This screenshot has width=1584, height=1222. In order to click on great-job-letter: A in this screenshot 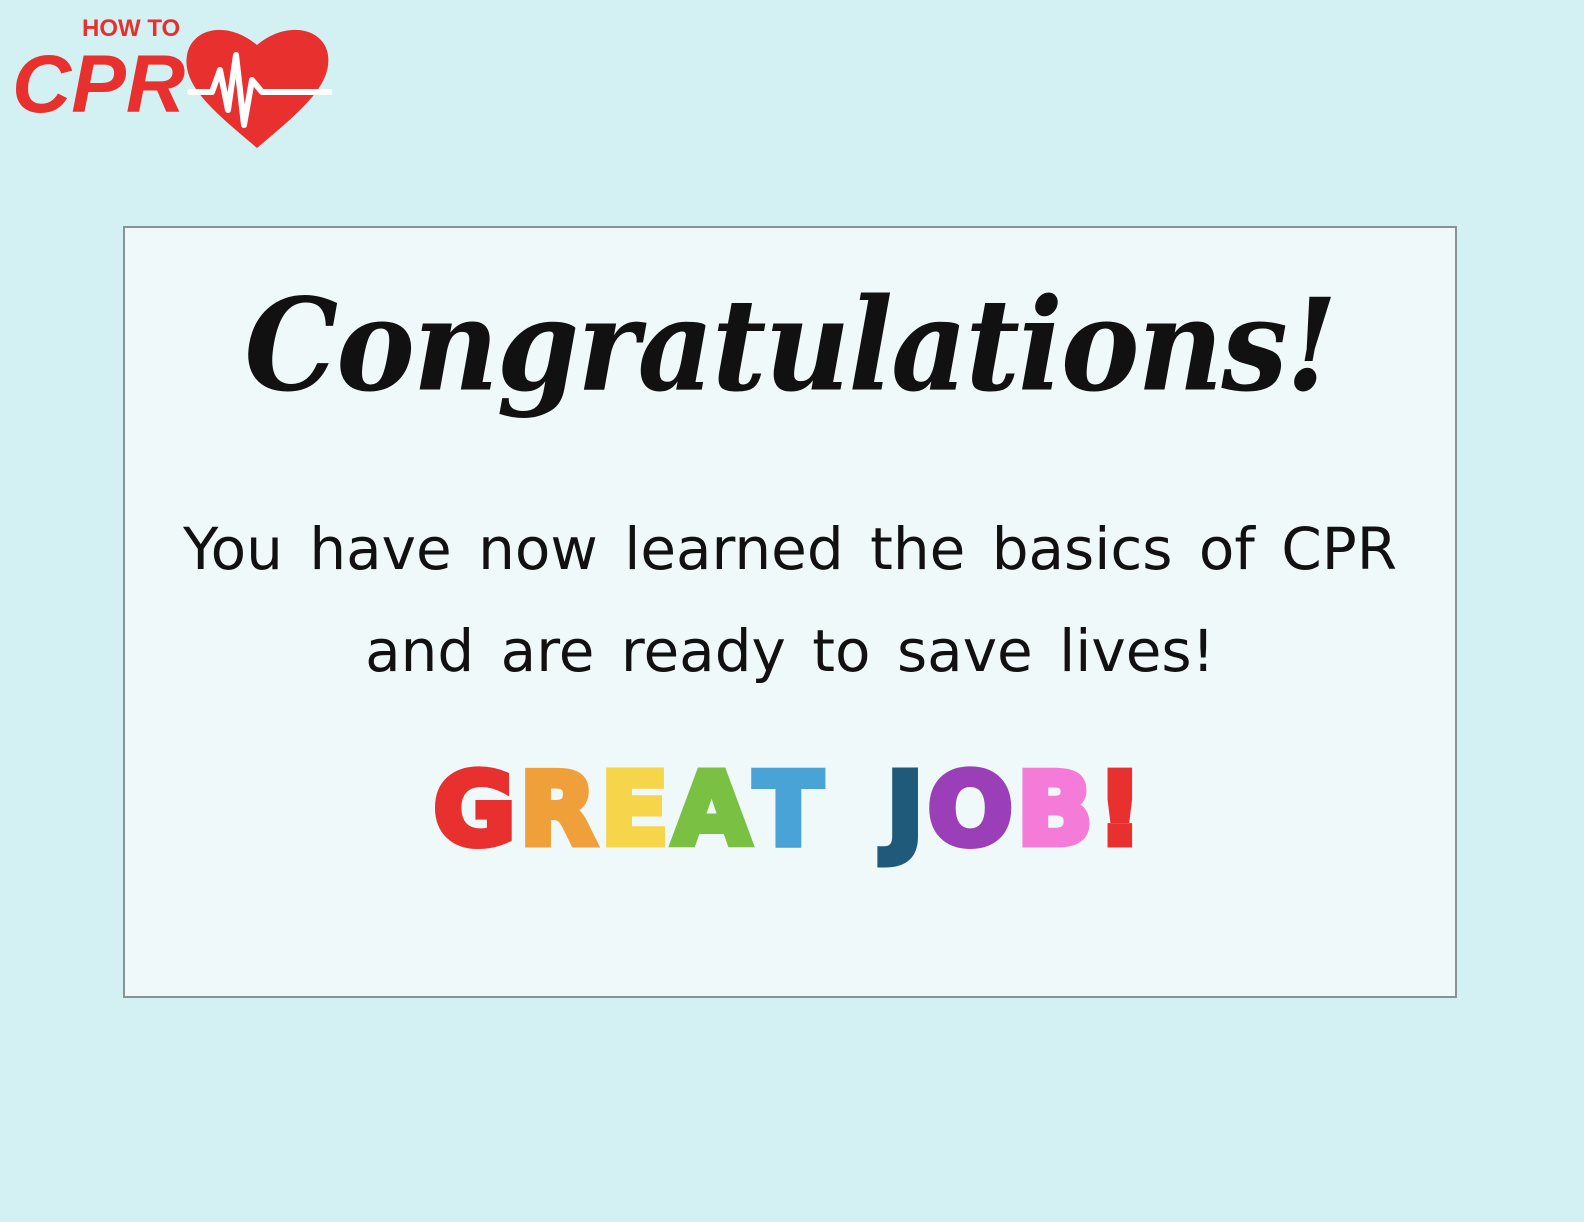, I will do `click(712, 809)`.